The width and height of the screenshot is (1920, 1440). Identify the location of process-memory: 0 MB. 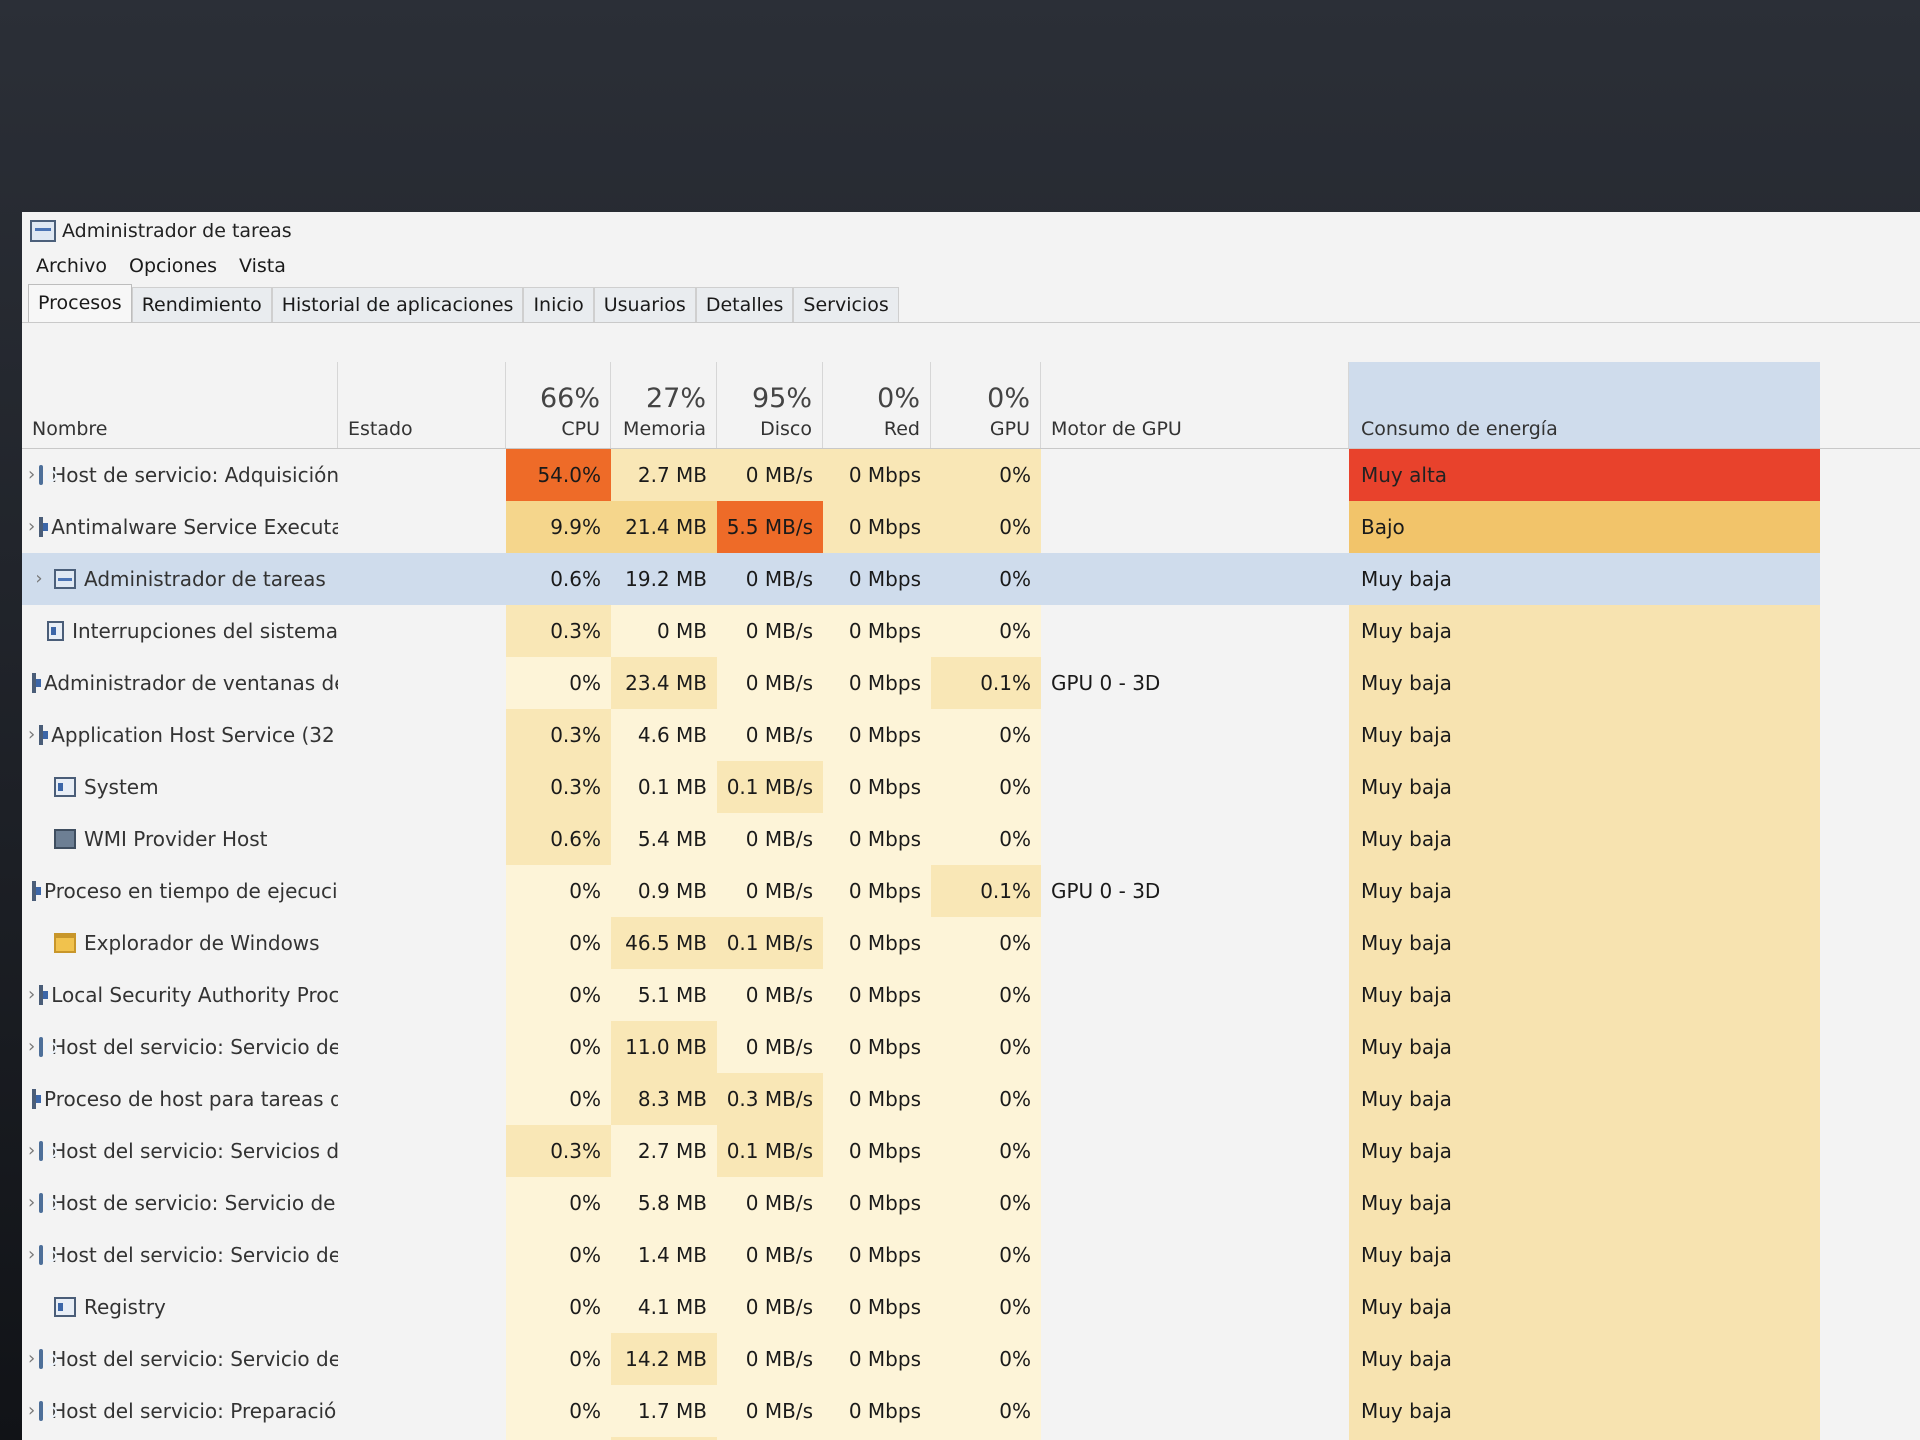
(664, 631).